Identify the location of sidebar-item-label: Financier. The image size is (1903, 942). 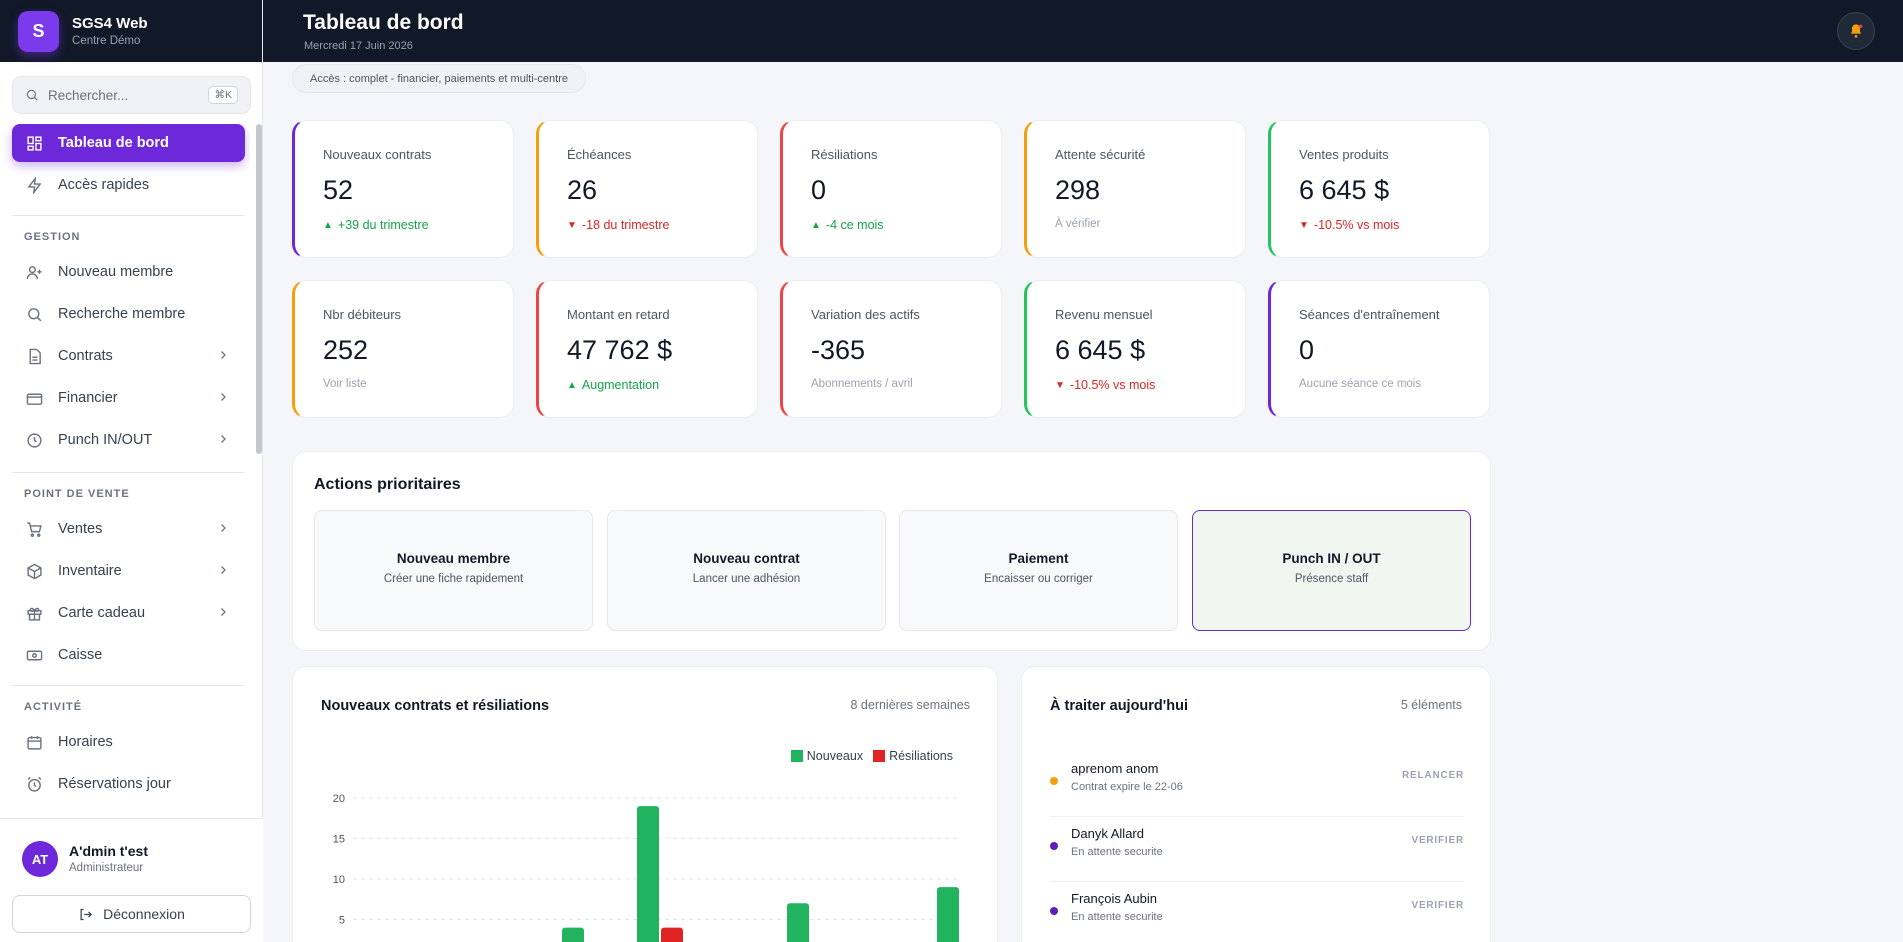
(88, 398).